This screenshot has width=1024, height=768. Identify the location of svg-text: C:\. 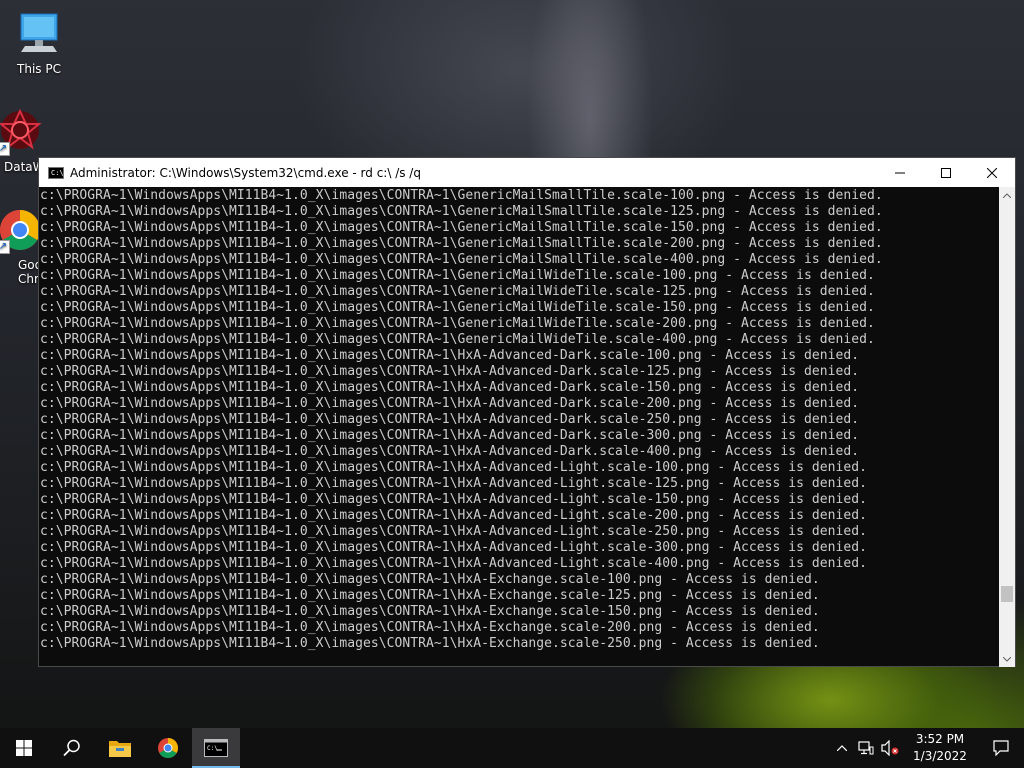
(212, 748).